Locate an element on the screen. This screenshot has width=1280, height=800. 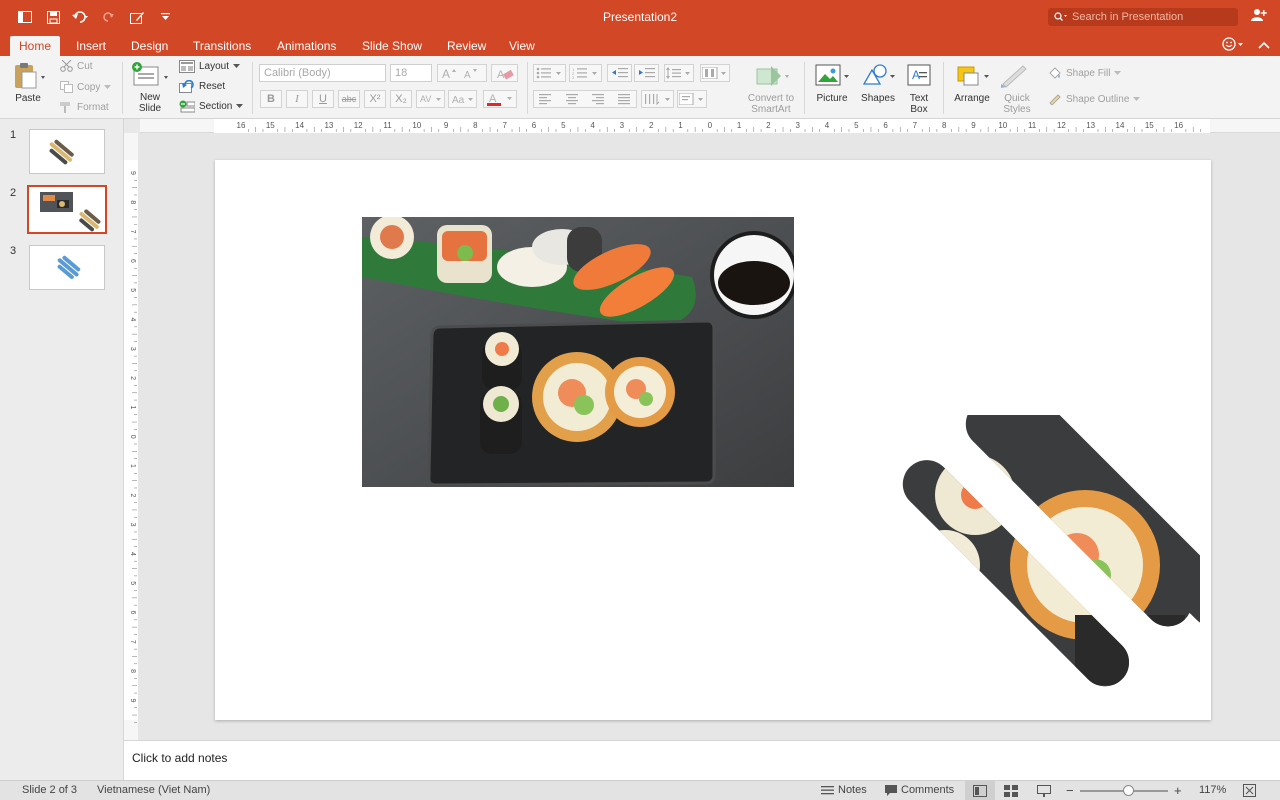
striped-picture-shape is located at coordinates (1027, 552).